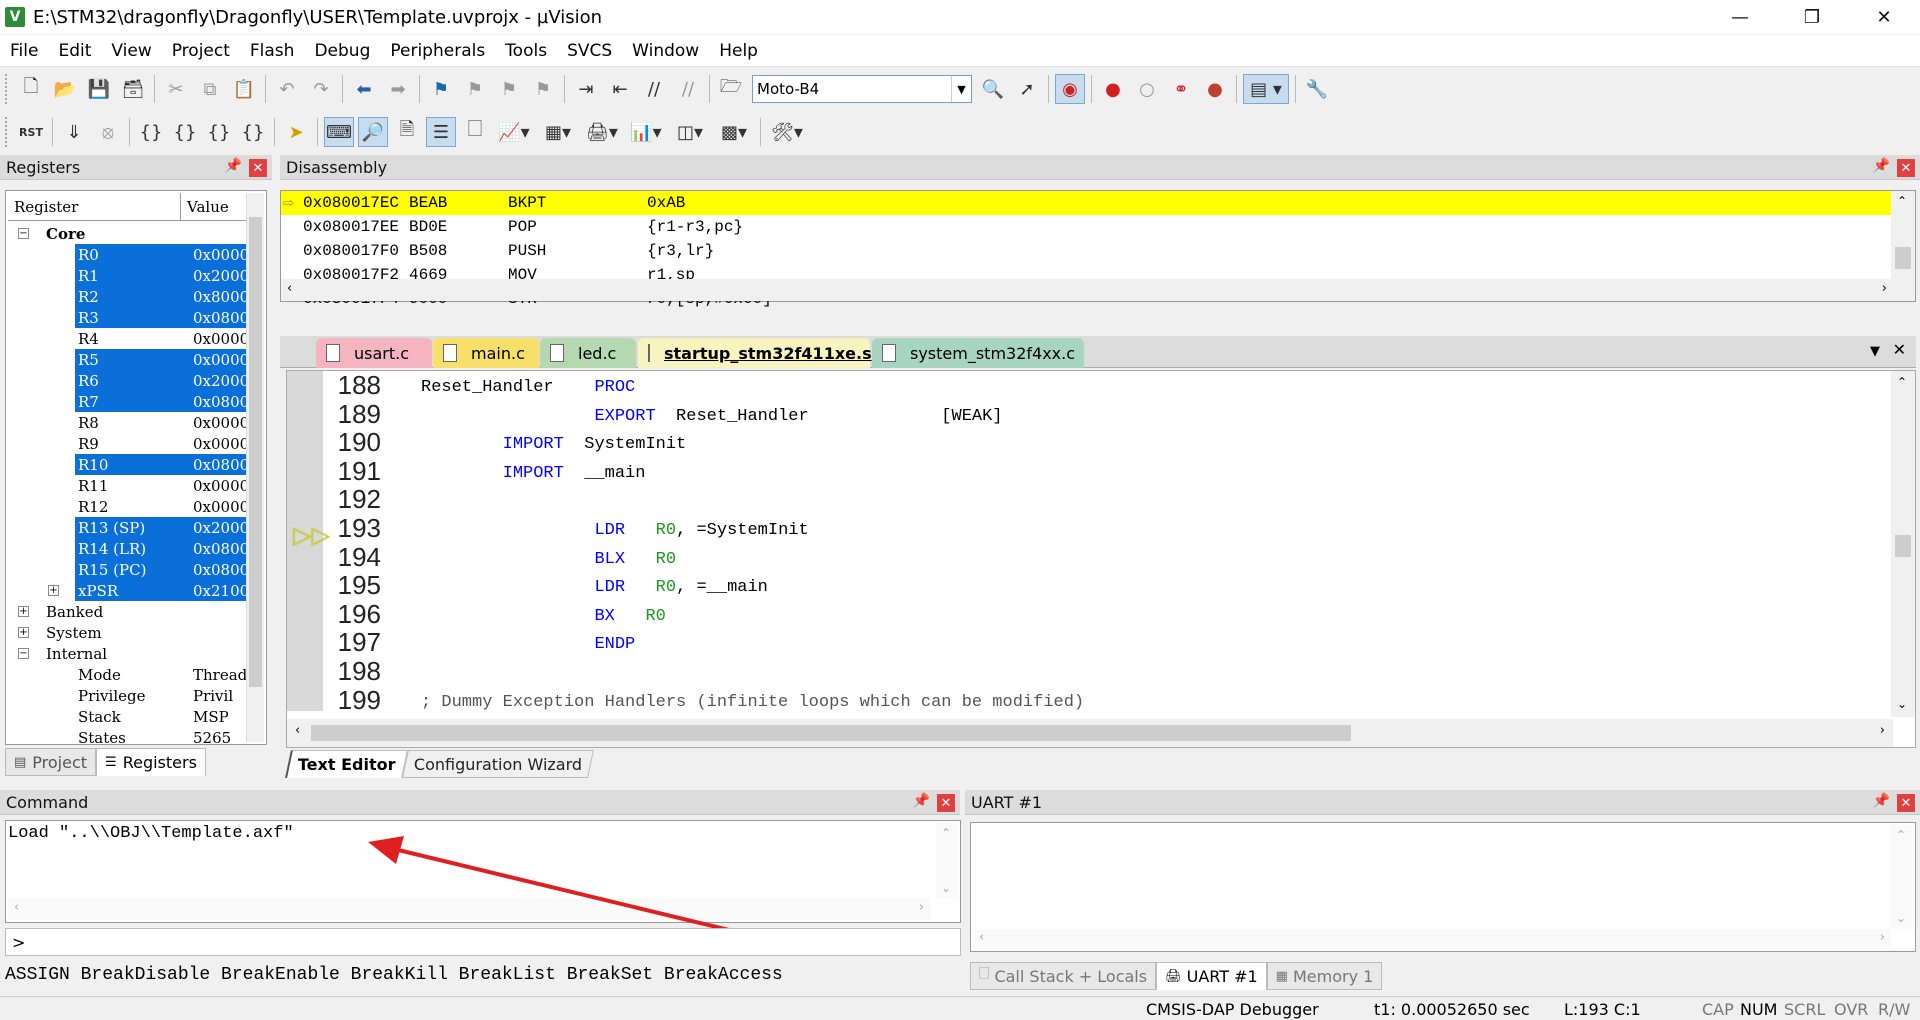 This screenshot has width=1920, height=1020. I want to click on call-stack-window-icon: 🗌, so click(475, 132).